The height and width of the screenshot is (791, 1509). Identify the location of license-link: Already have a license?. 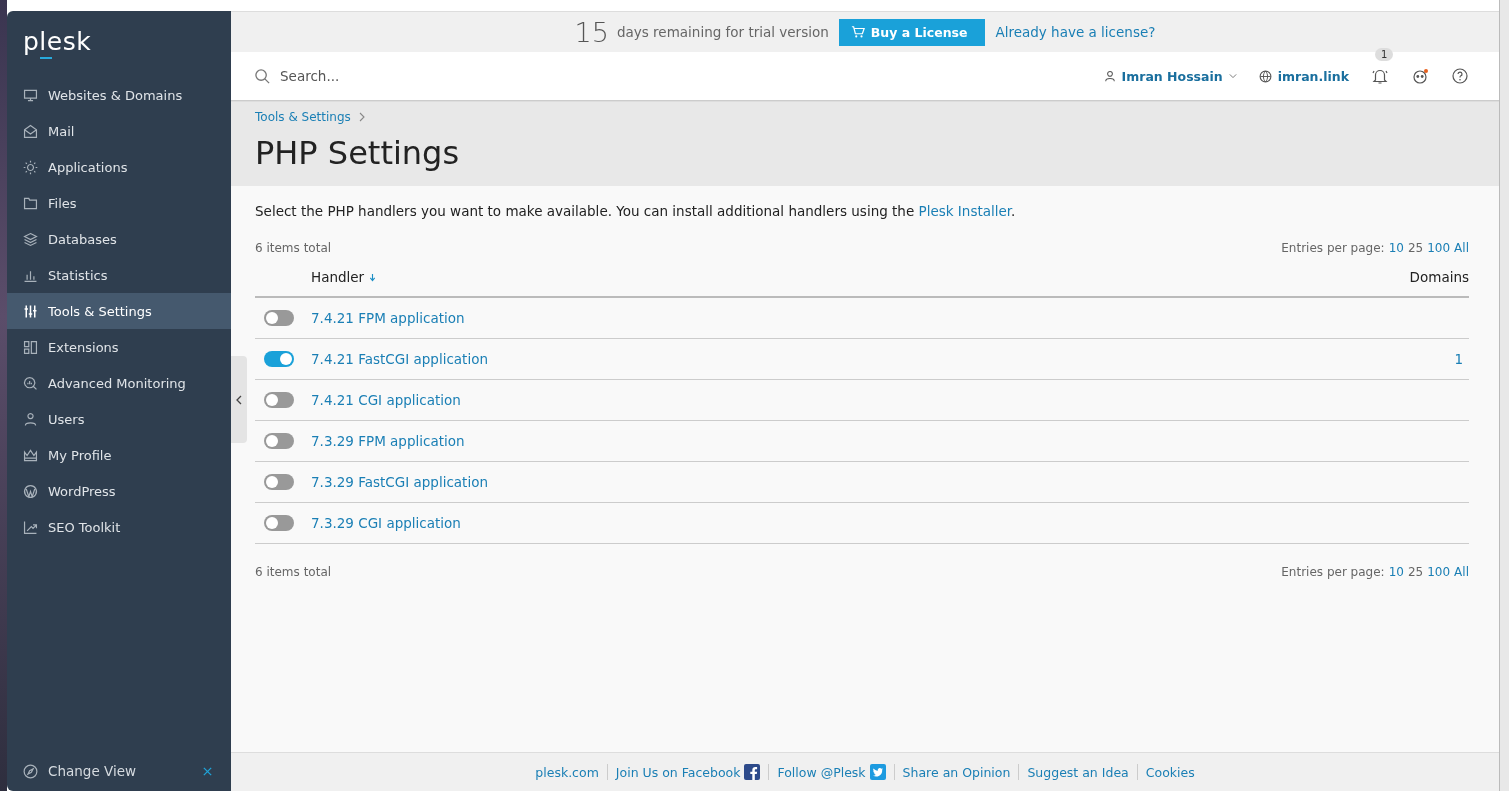
(1075, 32).